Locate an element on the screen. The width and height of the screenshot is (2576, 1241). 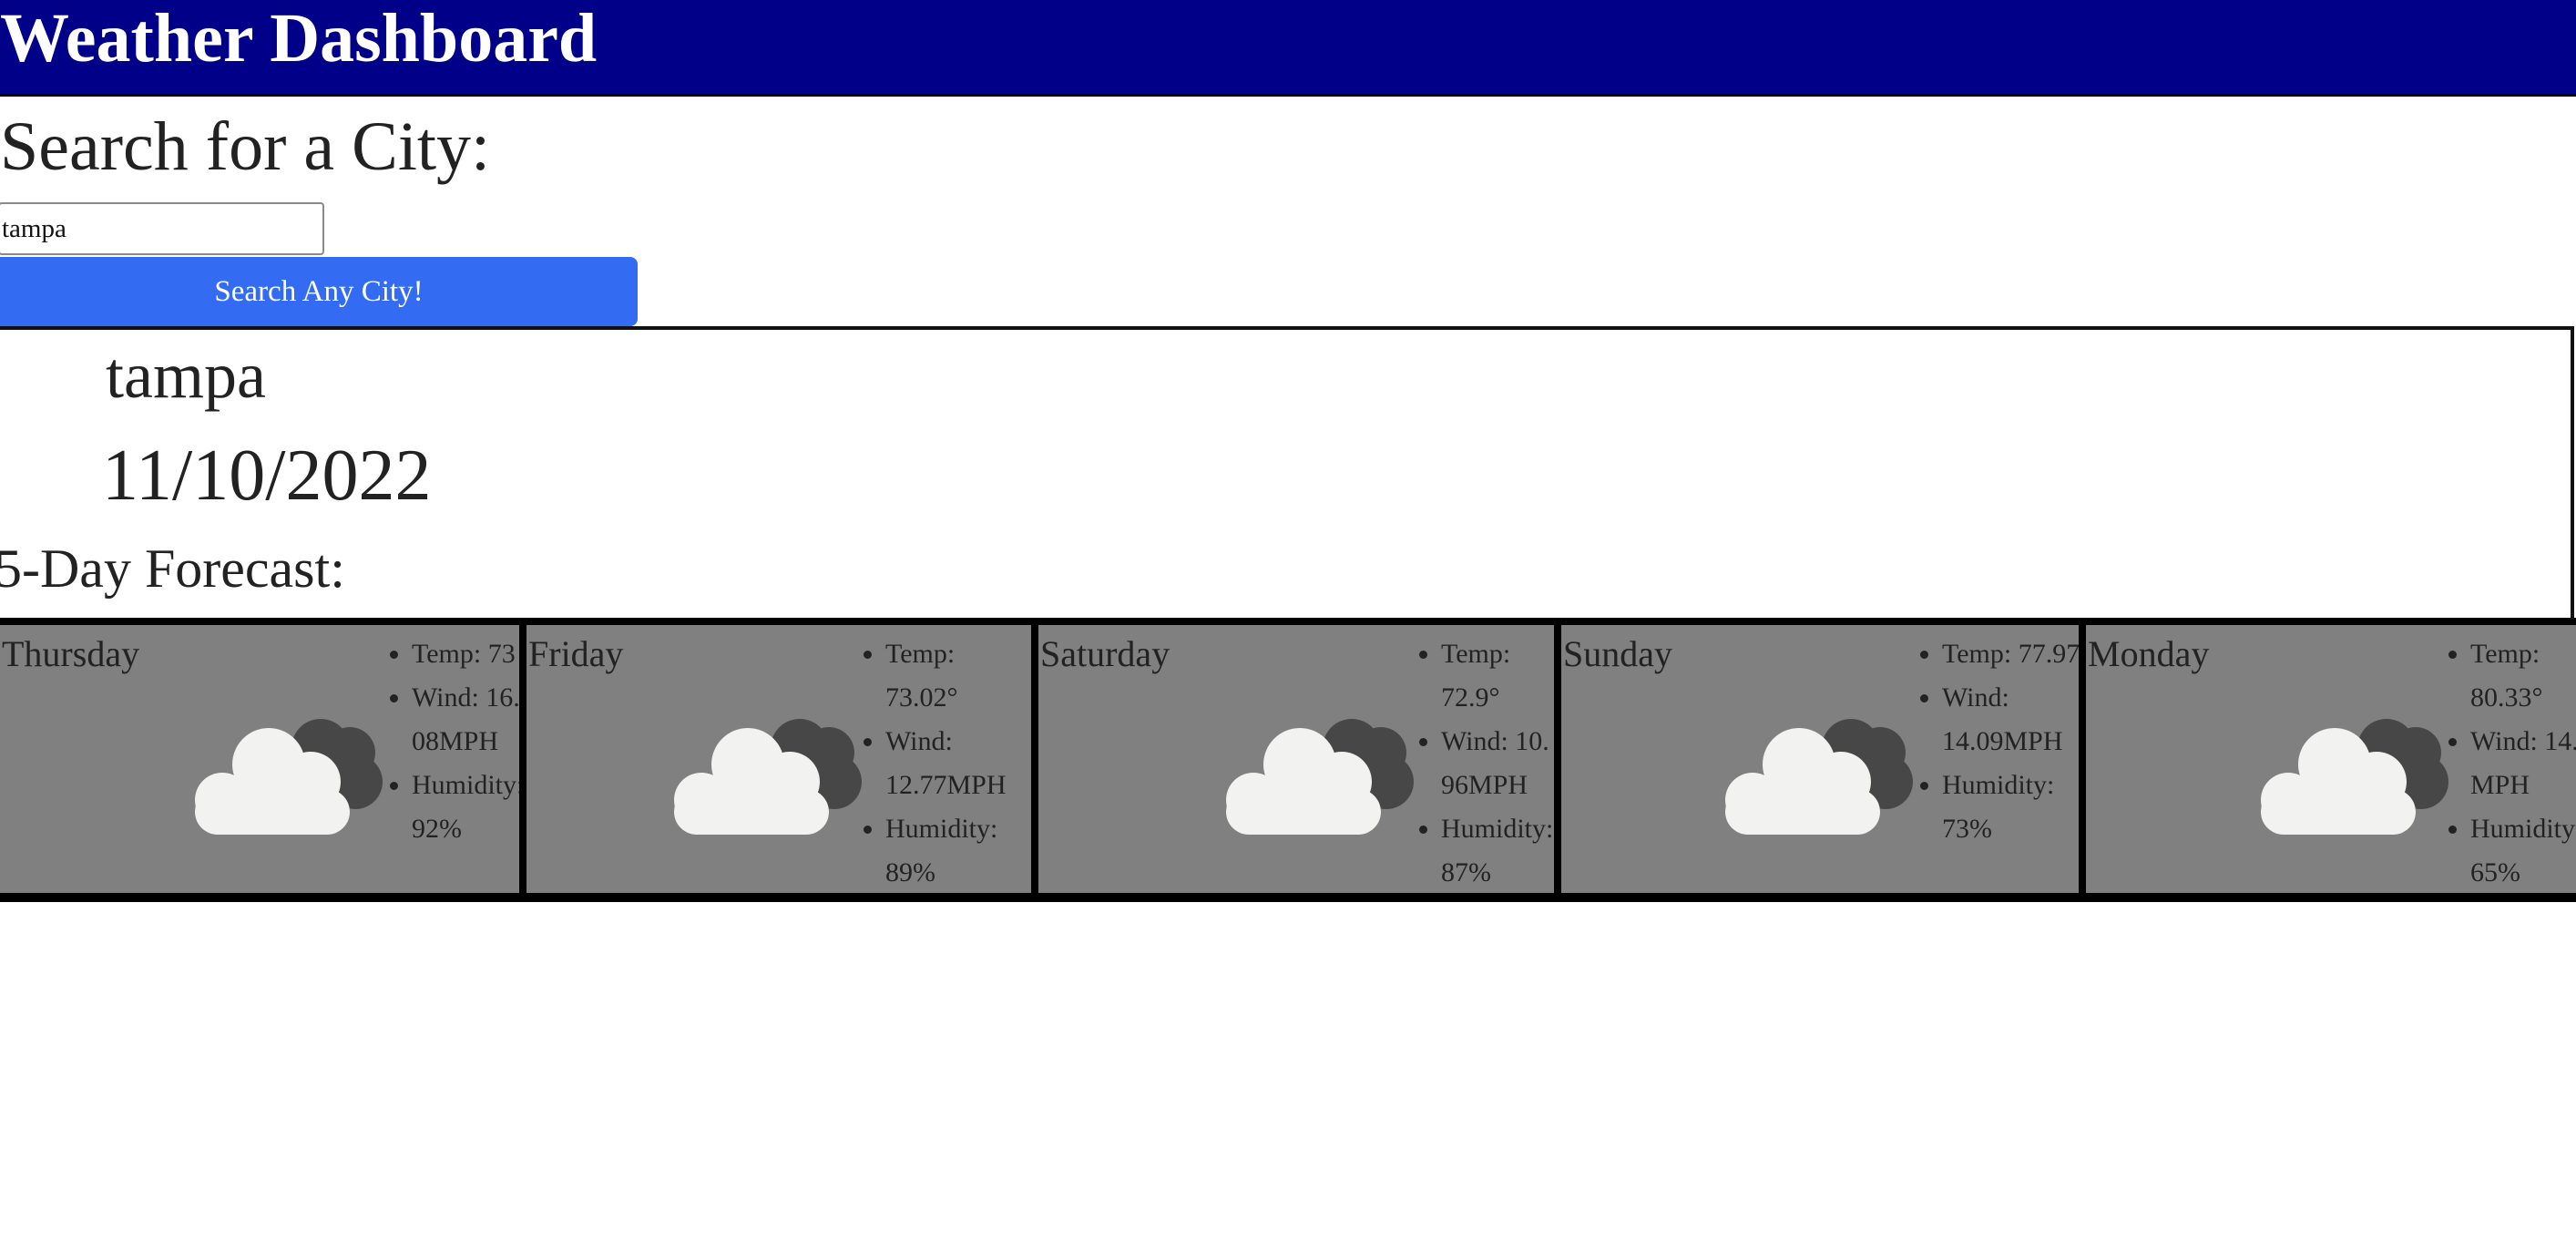
forecast-humidity: Humidity: 65% is located at coordinates (2523, 850).